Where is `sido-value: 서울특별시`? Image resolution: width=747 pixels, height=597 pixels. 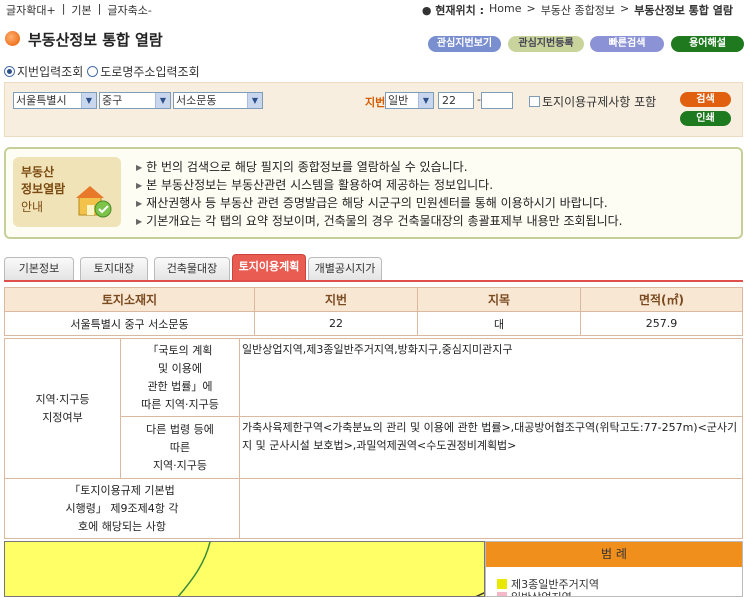 sido-value: 서울특별시 is located at coordinates (41, 100).